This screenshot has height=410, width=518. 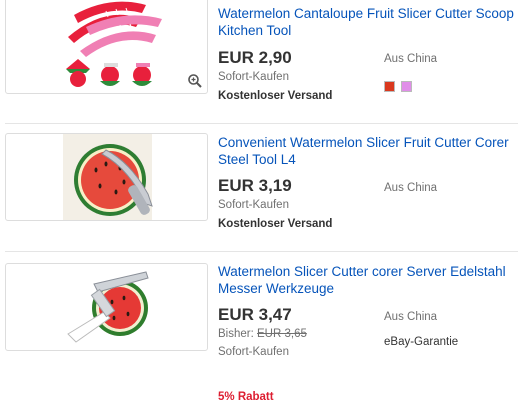 What do you see at coordinates (255, 314) in the screenshot?
I see `listing-price: EUR 3,47` at bounding box center [255, 314].